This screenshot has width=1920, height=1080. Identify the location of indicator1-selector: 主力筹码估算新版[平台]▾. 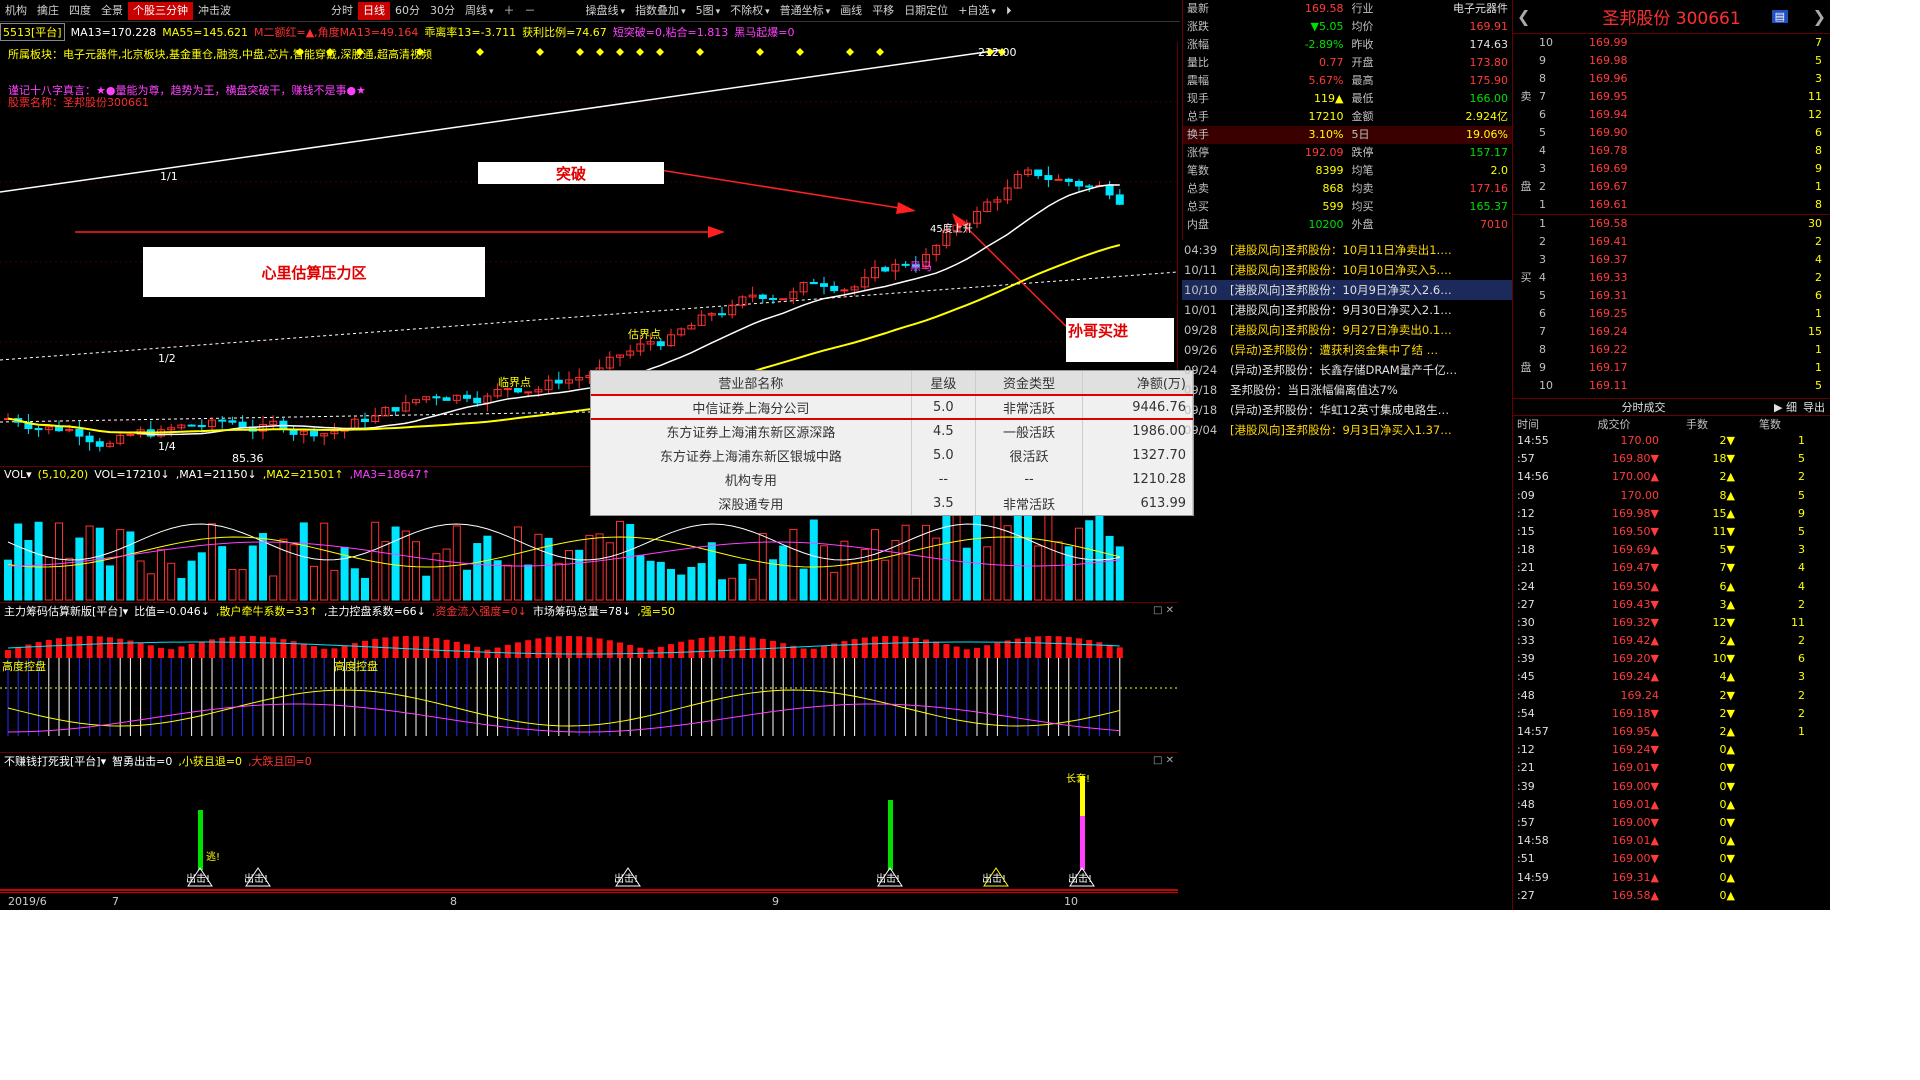
(66, 611).